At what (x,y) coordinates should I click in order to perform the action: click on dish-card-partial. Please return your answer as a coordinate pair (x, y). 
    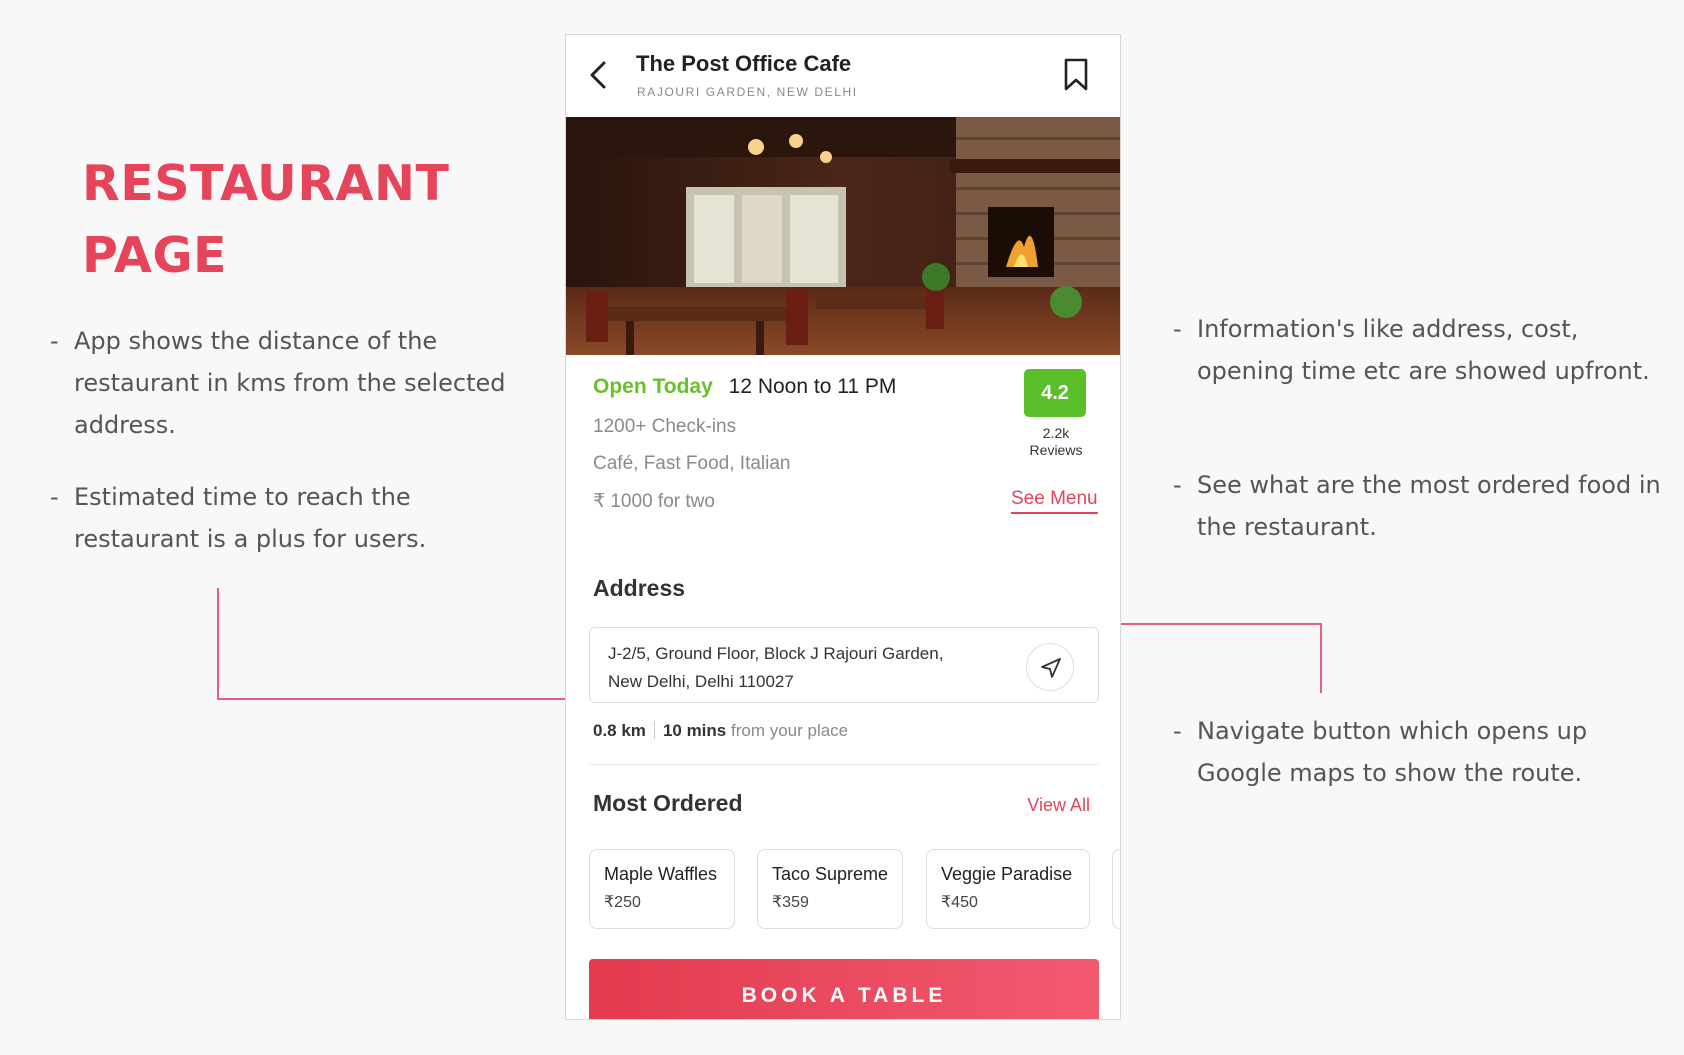
    Looking at the image, I should click on (1116, 889).